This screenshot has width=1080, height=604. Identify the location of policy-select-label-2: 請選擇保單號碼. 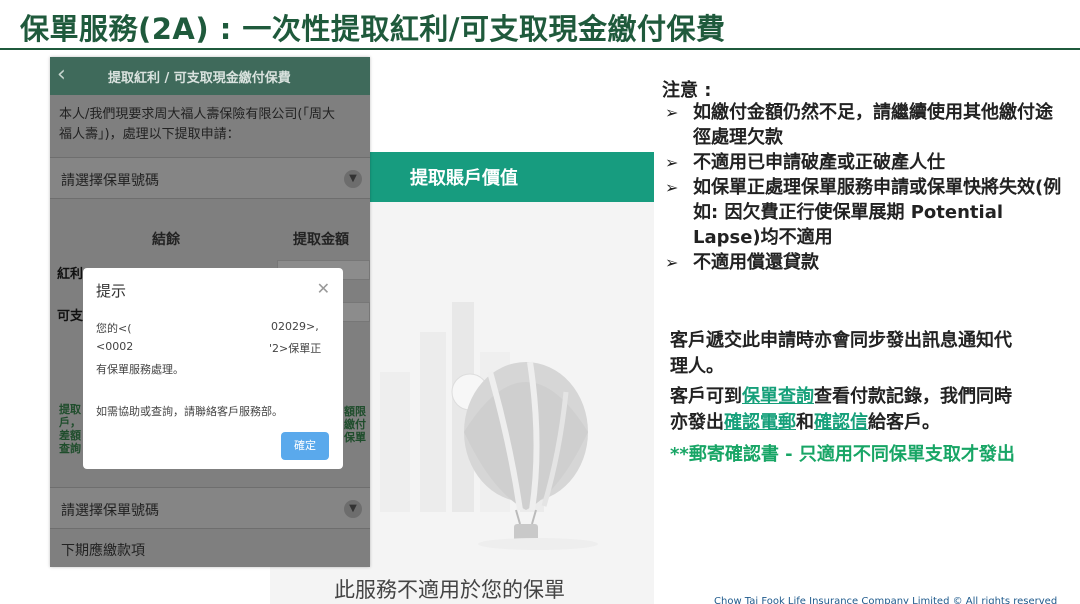
(110, 511).